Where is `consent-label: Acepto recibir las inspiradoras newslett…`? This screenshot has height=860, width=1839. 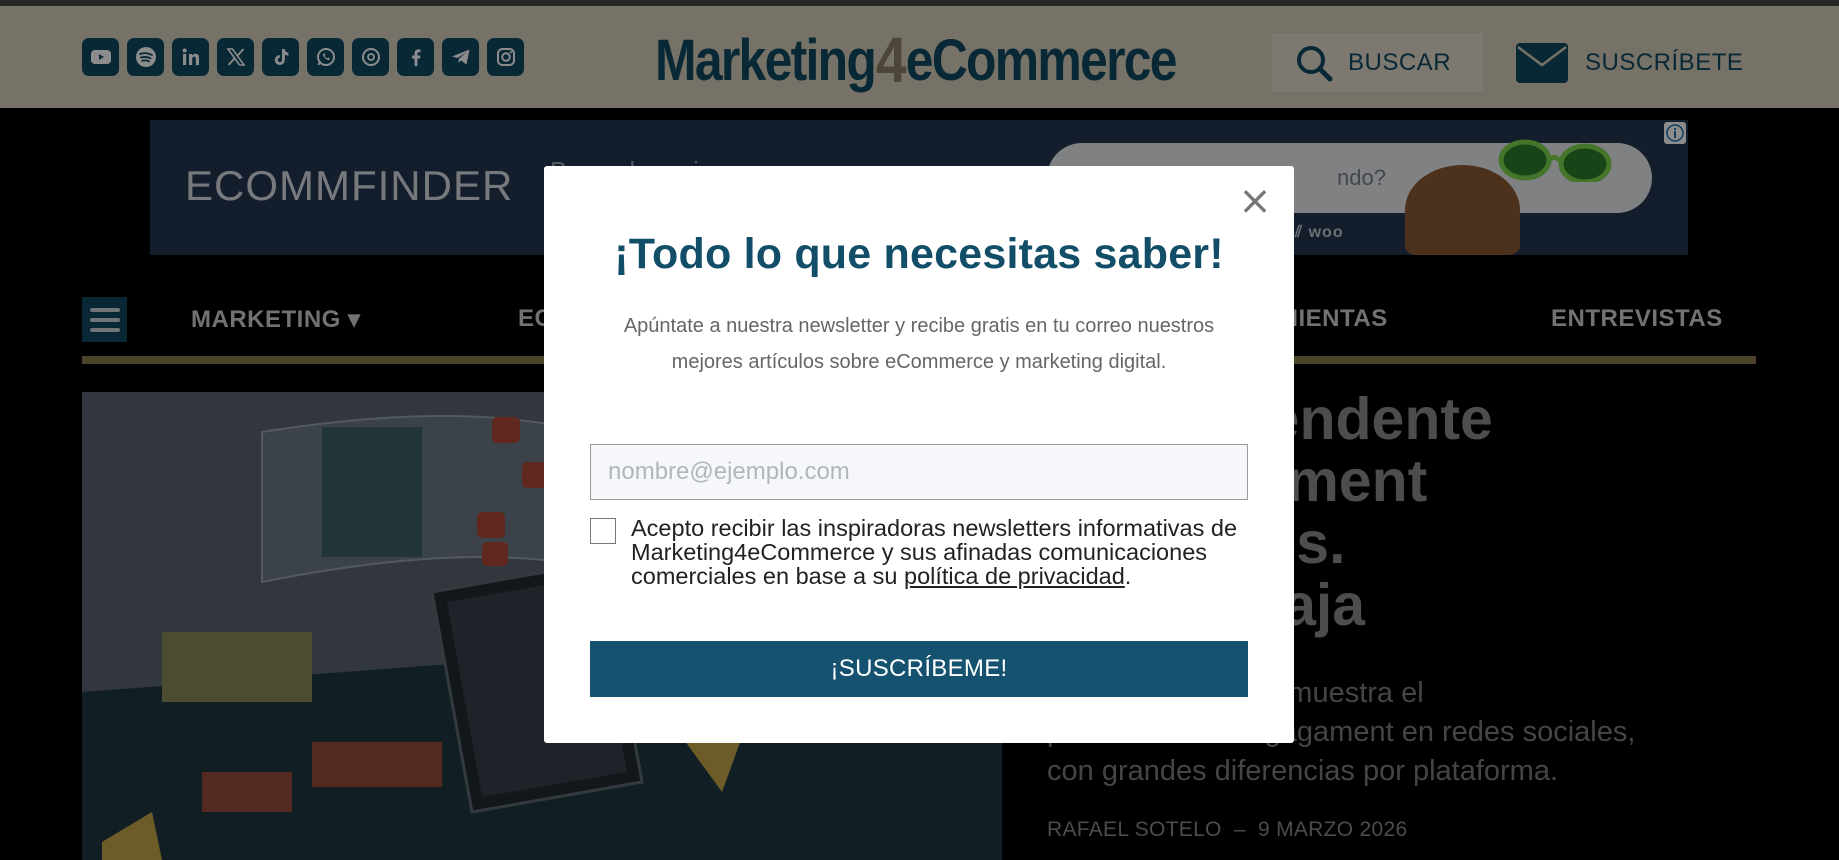
consent-label: Acepto recibir las inspiradoras newslett… is located at coordinates (946, 552).